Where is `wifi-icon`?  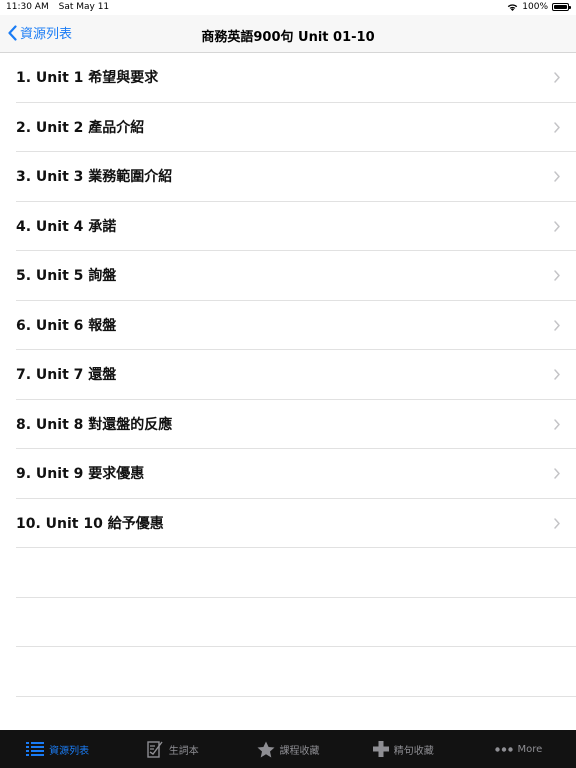
wifi-icon is located at coordinates (513, 7).